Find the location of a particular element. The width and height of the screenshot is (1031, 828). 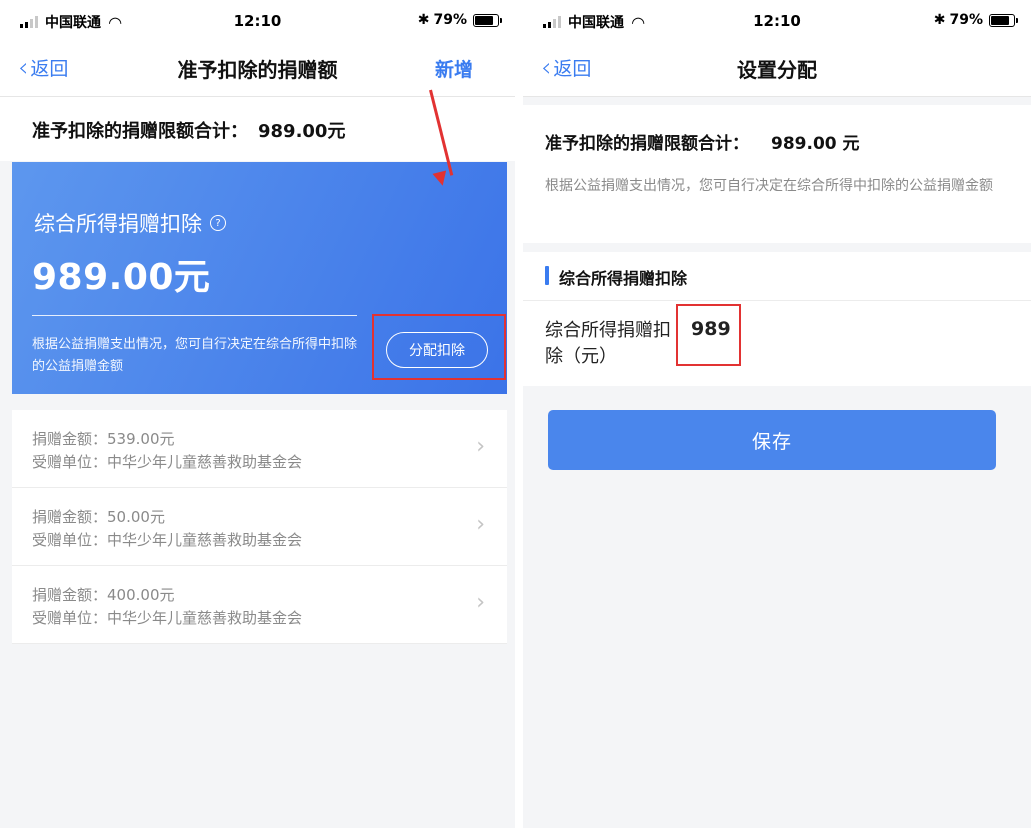

donation-amount: 捐赠金额：50.00元 is located at coordinates (98, 517).